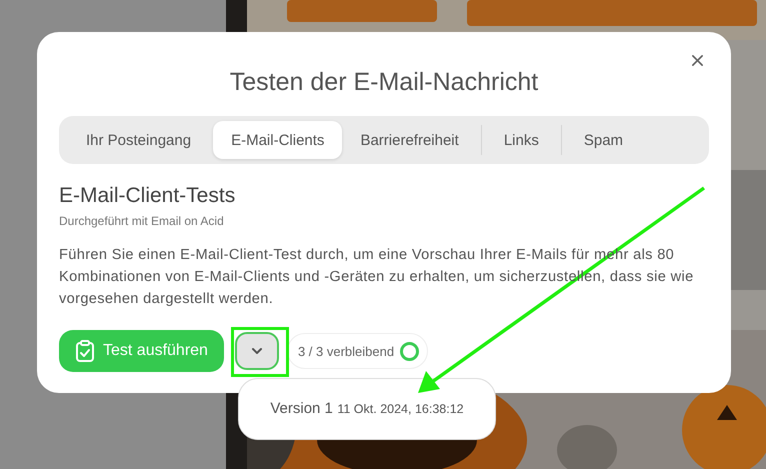  What do you see at coordinates (384, 83) in the screenshot?
I see `dialog-title: Testen der E-Mail-Nachricht` at bounding box center [384, 83].